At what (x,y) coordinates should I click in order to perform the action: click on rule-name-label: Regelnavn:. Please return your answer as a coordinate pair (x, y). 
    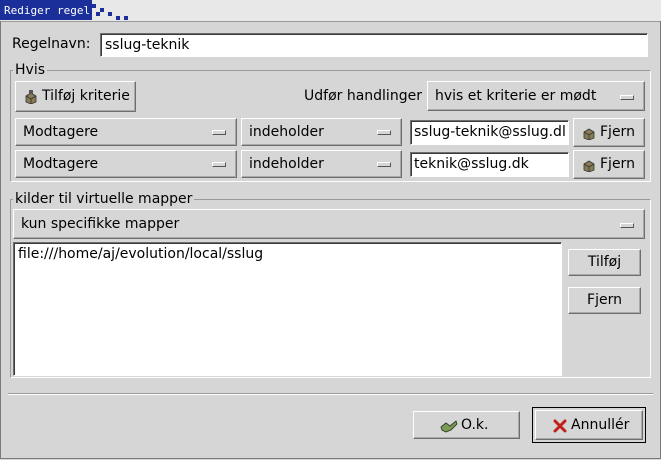
    Looking at the image, I should click on (51, 44).